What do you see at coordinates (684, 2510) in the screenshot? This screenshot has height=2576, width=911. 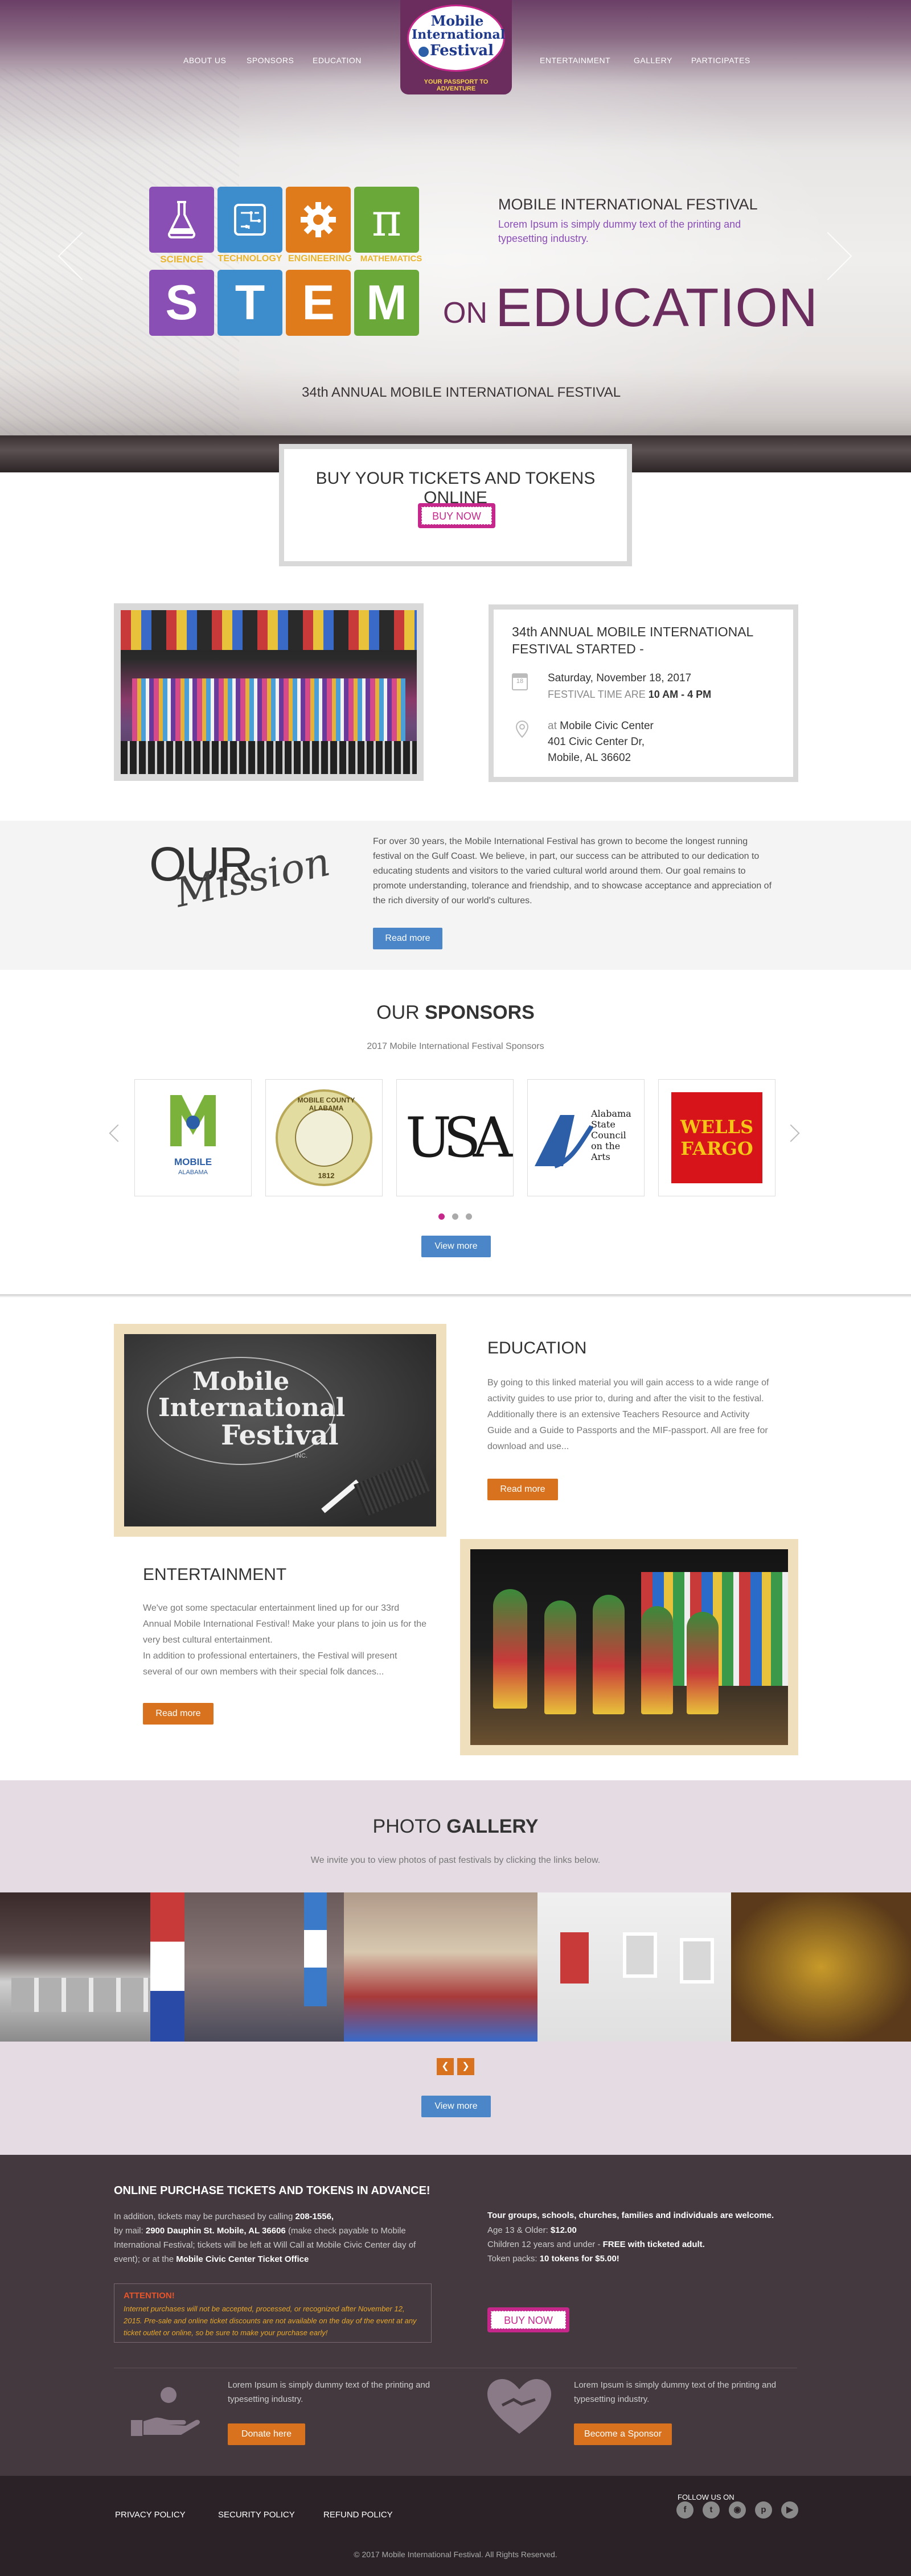 I see `facebook-icon: f` at bounding box center [684, 2510].